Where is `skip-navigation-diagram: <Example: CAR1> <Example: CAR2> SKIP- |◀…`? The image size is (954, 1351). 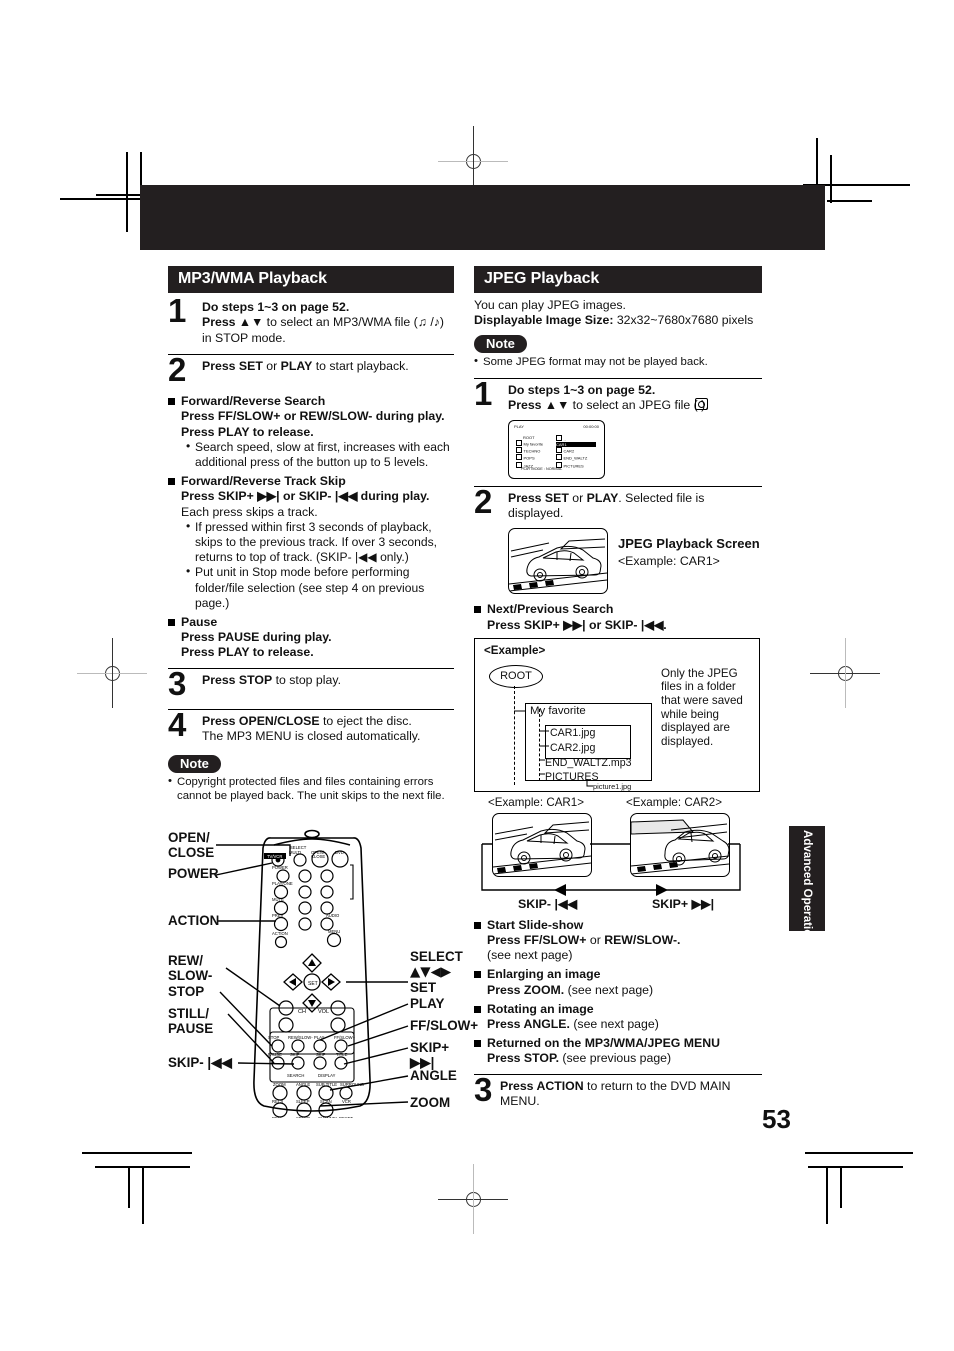
skip-navigation-diagram: <Example: CAR1> <Example: CAR2> SKIP- |◀… is located at coordinates (618, 856).